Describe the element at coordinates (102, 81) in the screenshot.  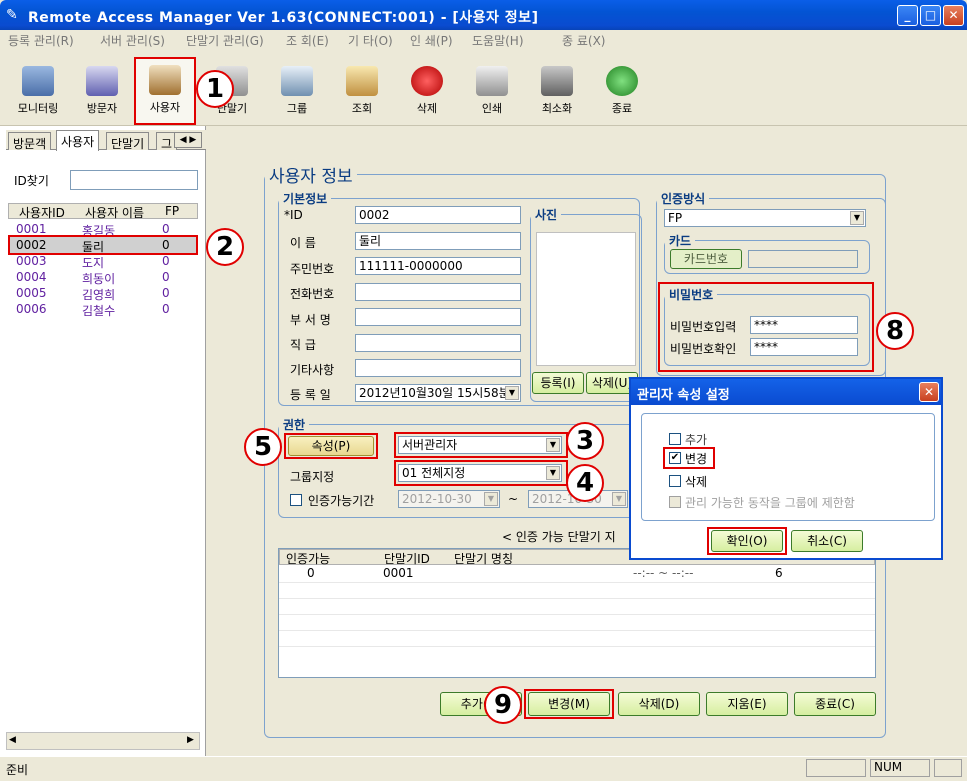
I see `pen-icon` at that location.